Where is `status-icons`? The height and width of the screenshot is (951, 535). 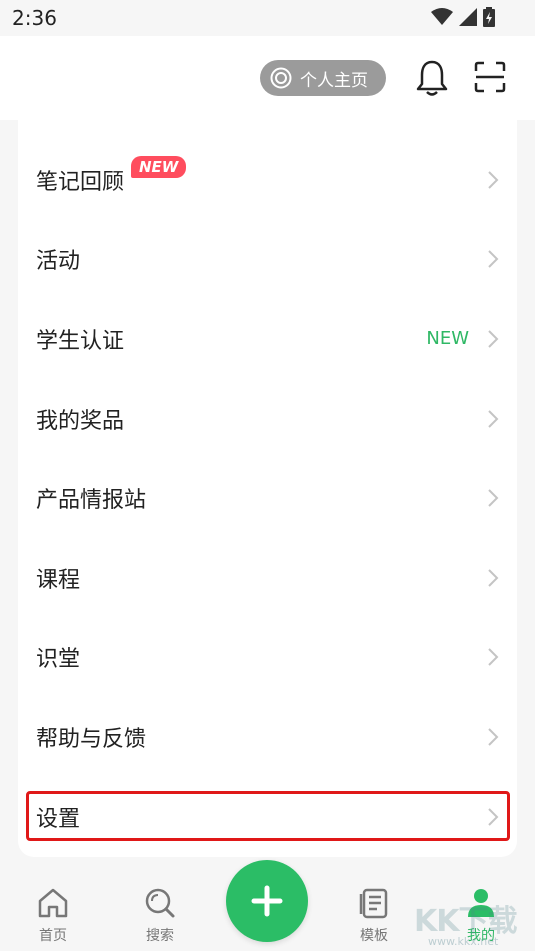 status-icons is located at coordinates (463, 17).